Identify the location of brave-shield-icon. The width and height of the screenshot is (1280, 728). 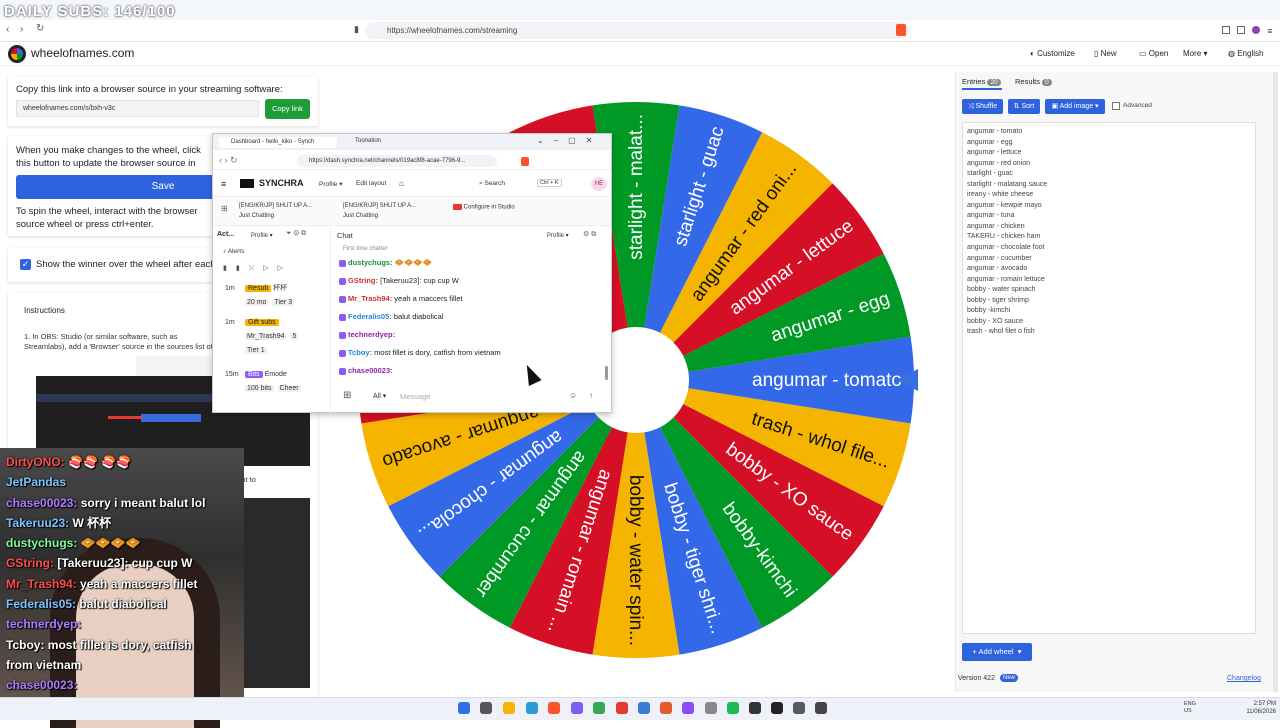
(901, 30).